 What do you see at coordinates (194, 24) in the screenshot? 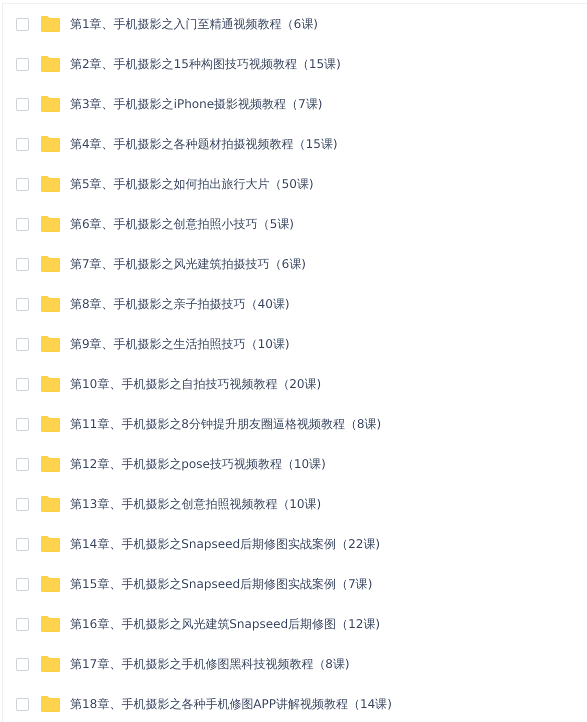
I see `folder-name: 第1章、手机摄影之入门至精通视频教程（6课)` at bounding box center [194, 24].